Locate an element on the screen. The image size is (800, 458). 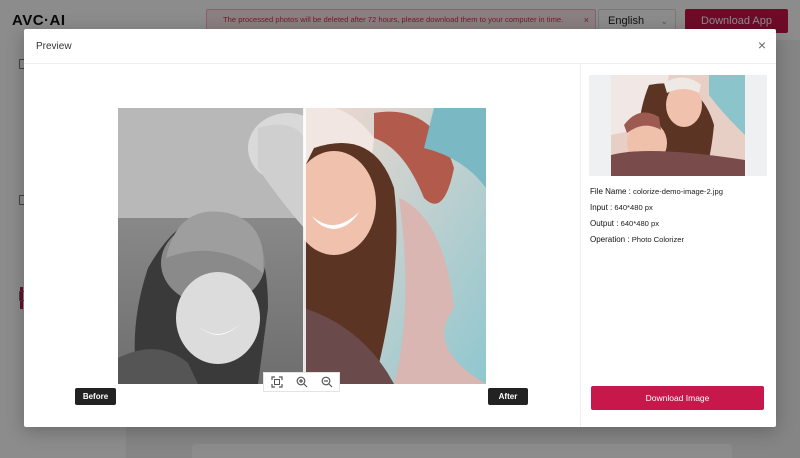
modal-title: Preview is located at coordinates (54, 46).